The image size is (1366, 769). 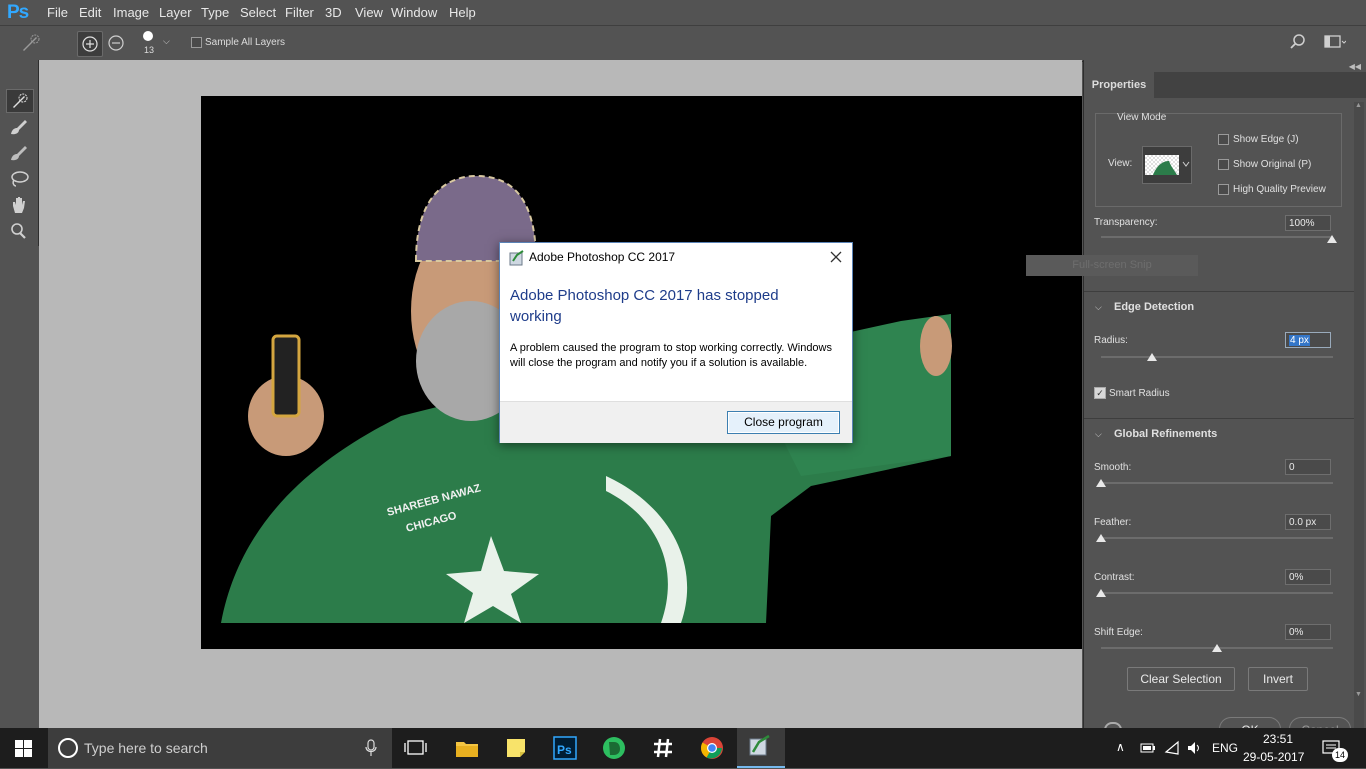 What do you see at coordinates (57, 12) in the screenshot?
I see `menu-file: File` at bounding box center [57, 12].